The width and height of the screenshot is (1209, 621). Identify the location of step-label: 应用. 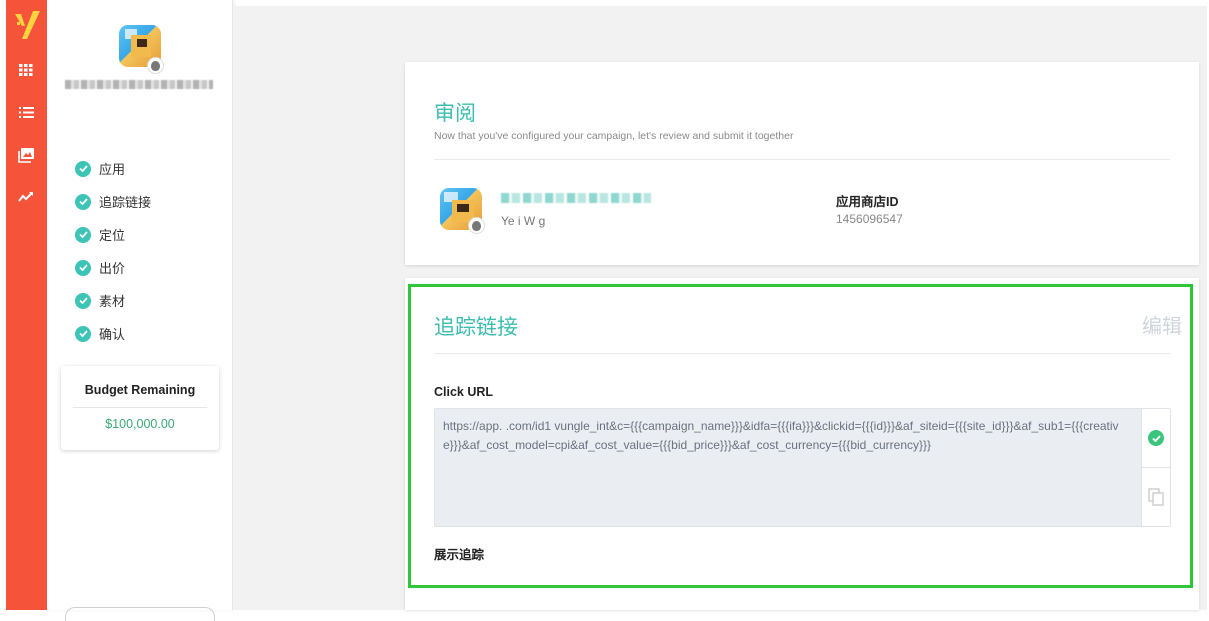
(112, 169).